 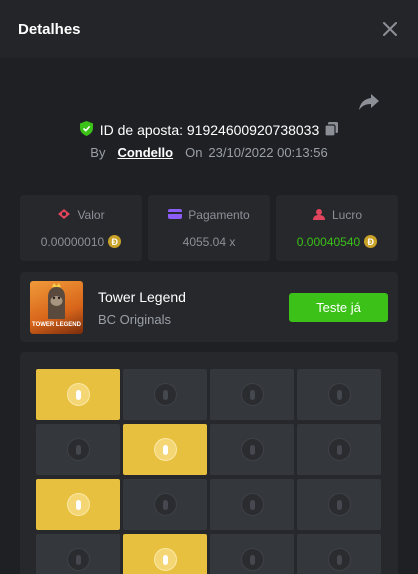 I want to click on game-name: Tower Legend, so click(x=142, y=297).